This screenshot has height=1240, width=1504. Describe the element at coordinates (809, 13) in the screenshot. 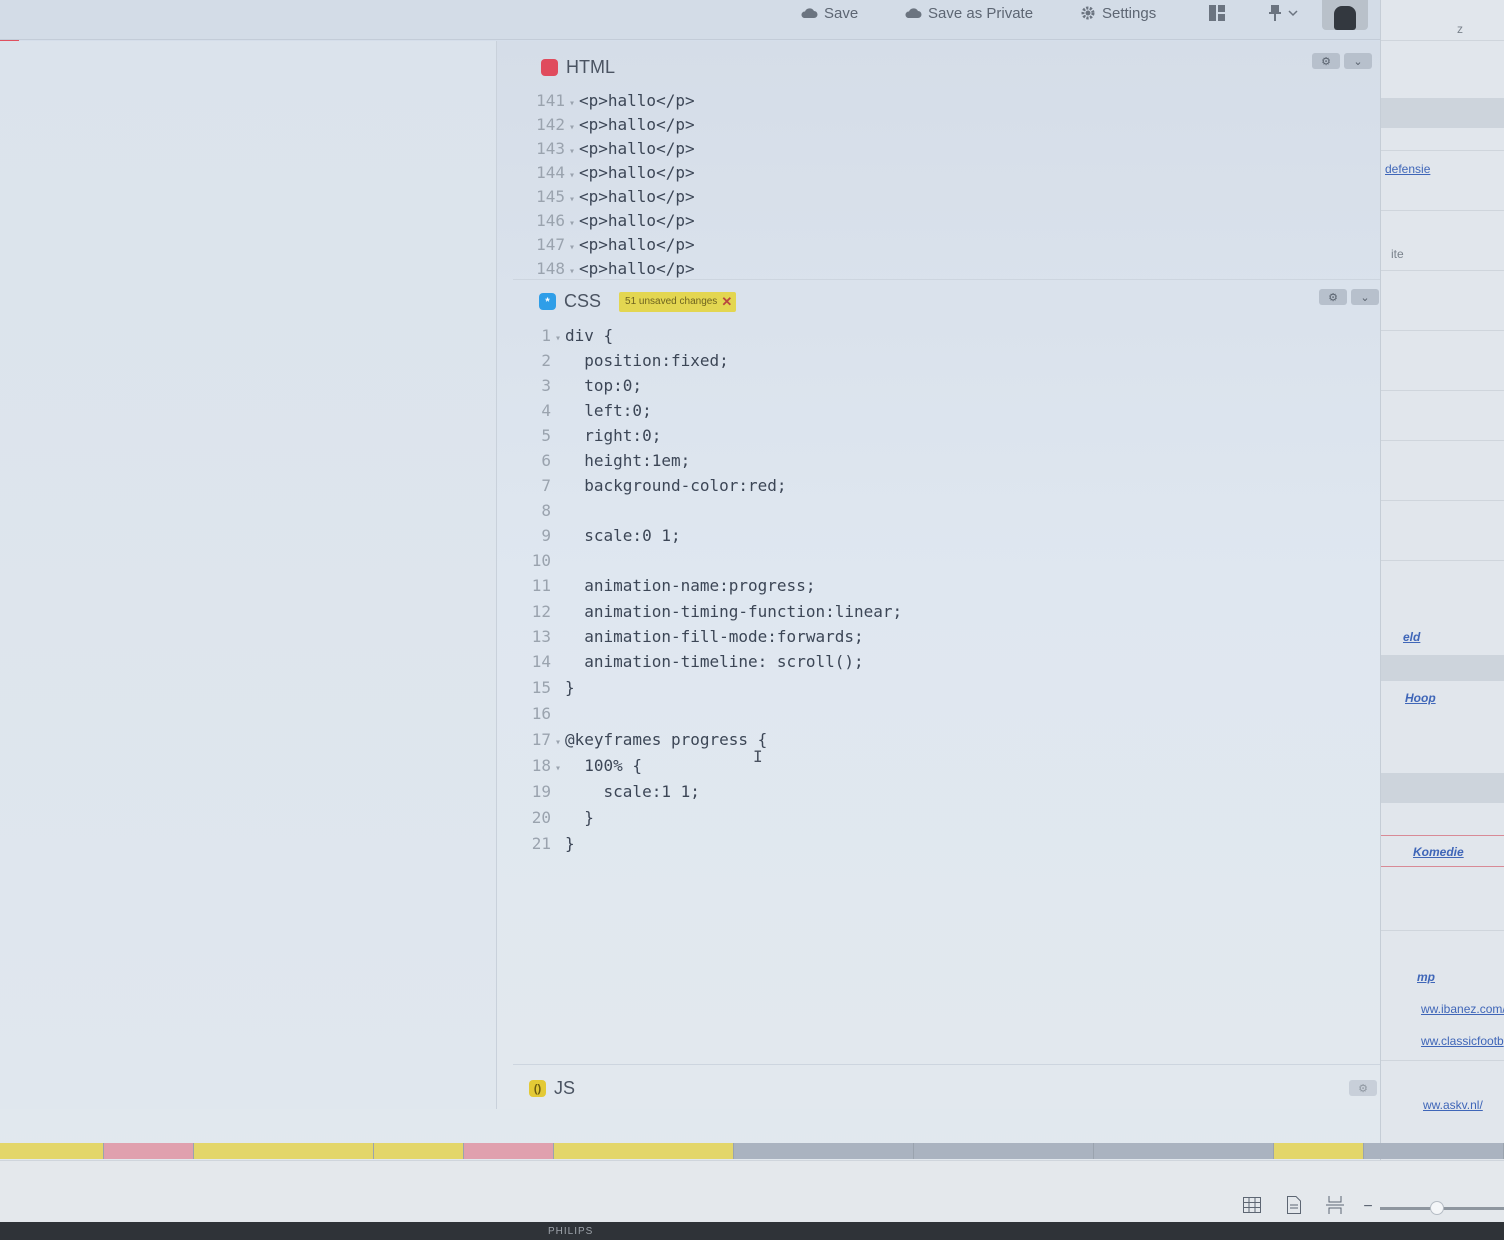

I see `cloud-icon` at that location.